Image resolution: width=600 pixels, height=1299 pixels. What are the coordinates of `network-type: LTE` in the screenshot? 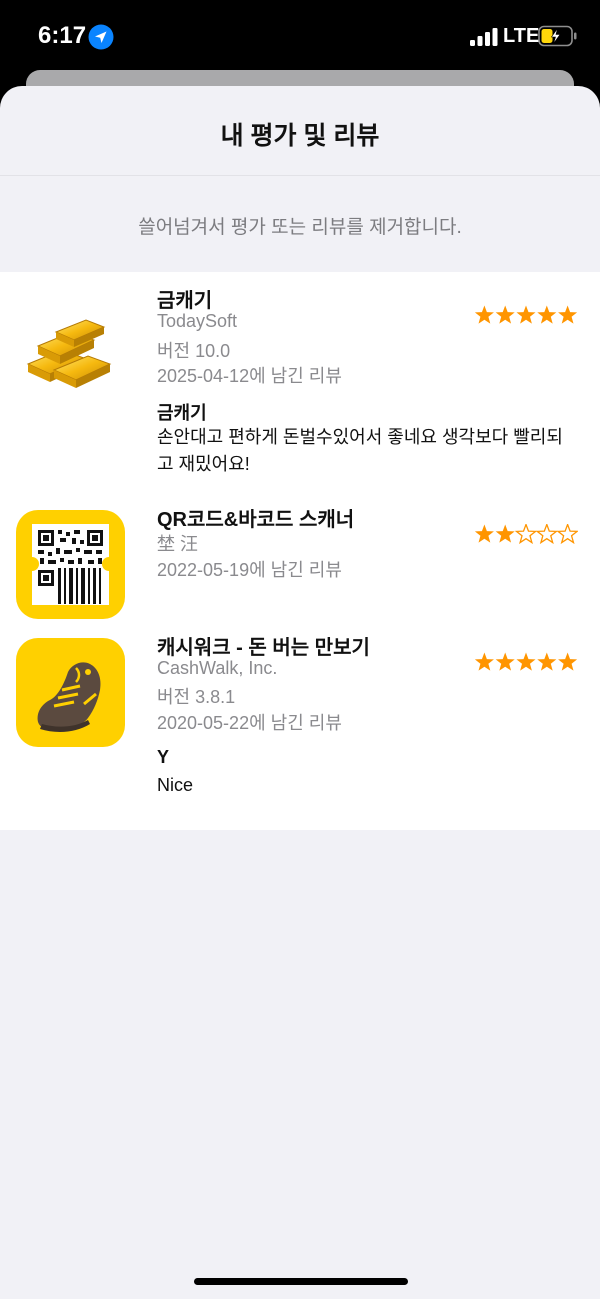 It's located at (521, 36).